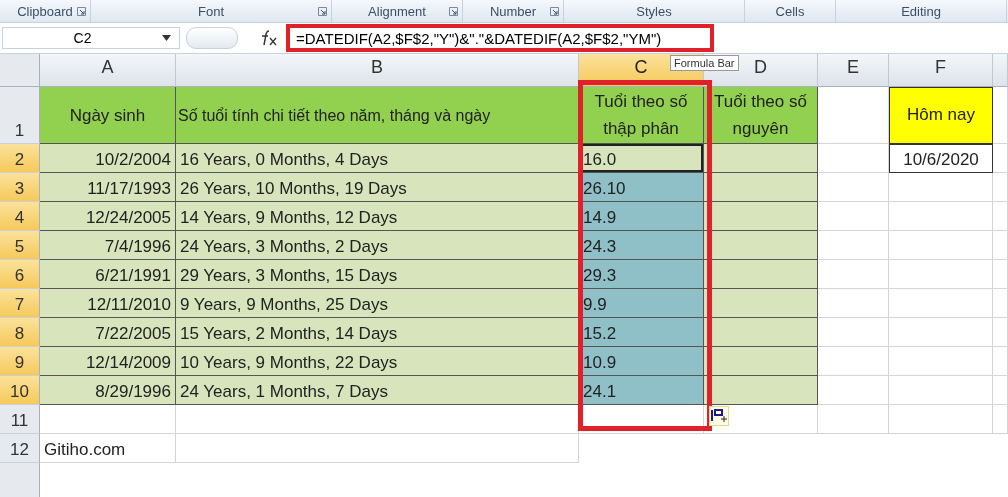  I want to click on birth-date-cell: 7/4/1996, so click(108, 245).